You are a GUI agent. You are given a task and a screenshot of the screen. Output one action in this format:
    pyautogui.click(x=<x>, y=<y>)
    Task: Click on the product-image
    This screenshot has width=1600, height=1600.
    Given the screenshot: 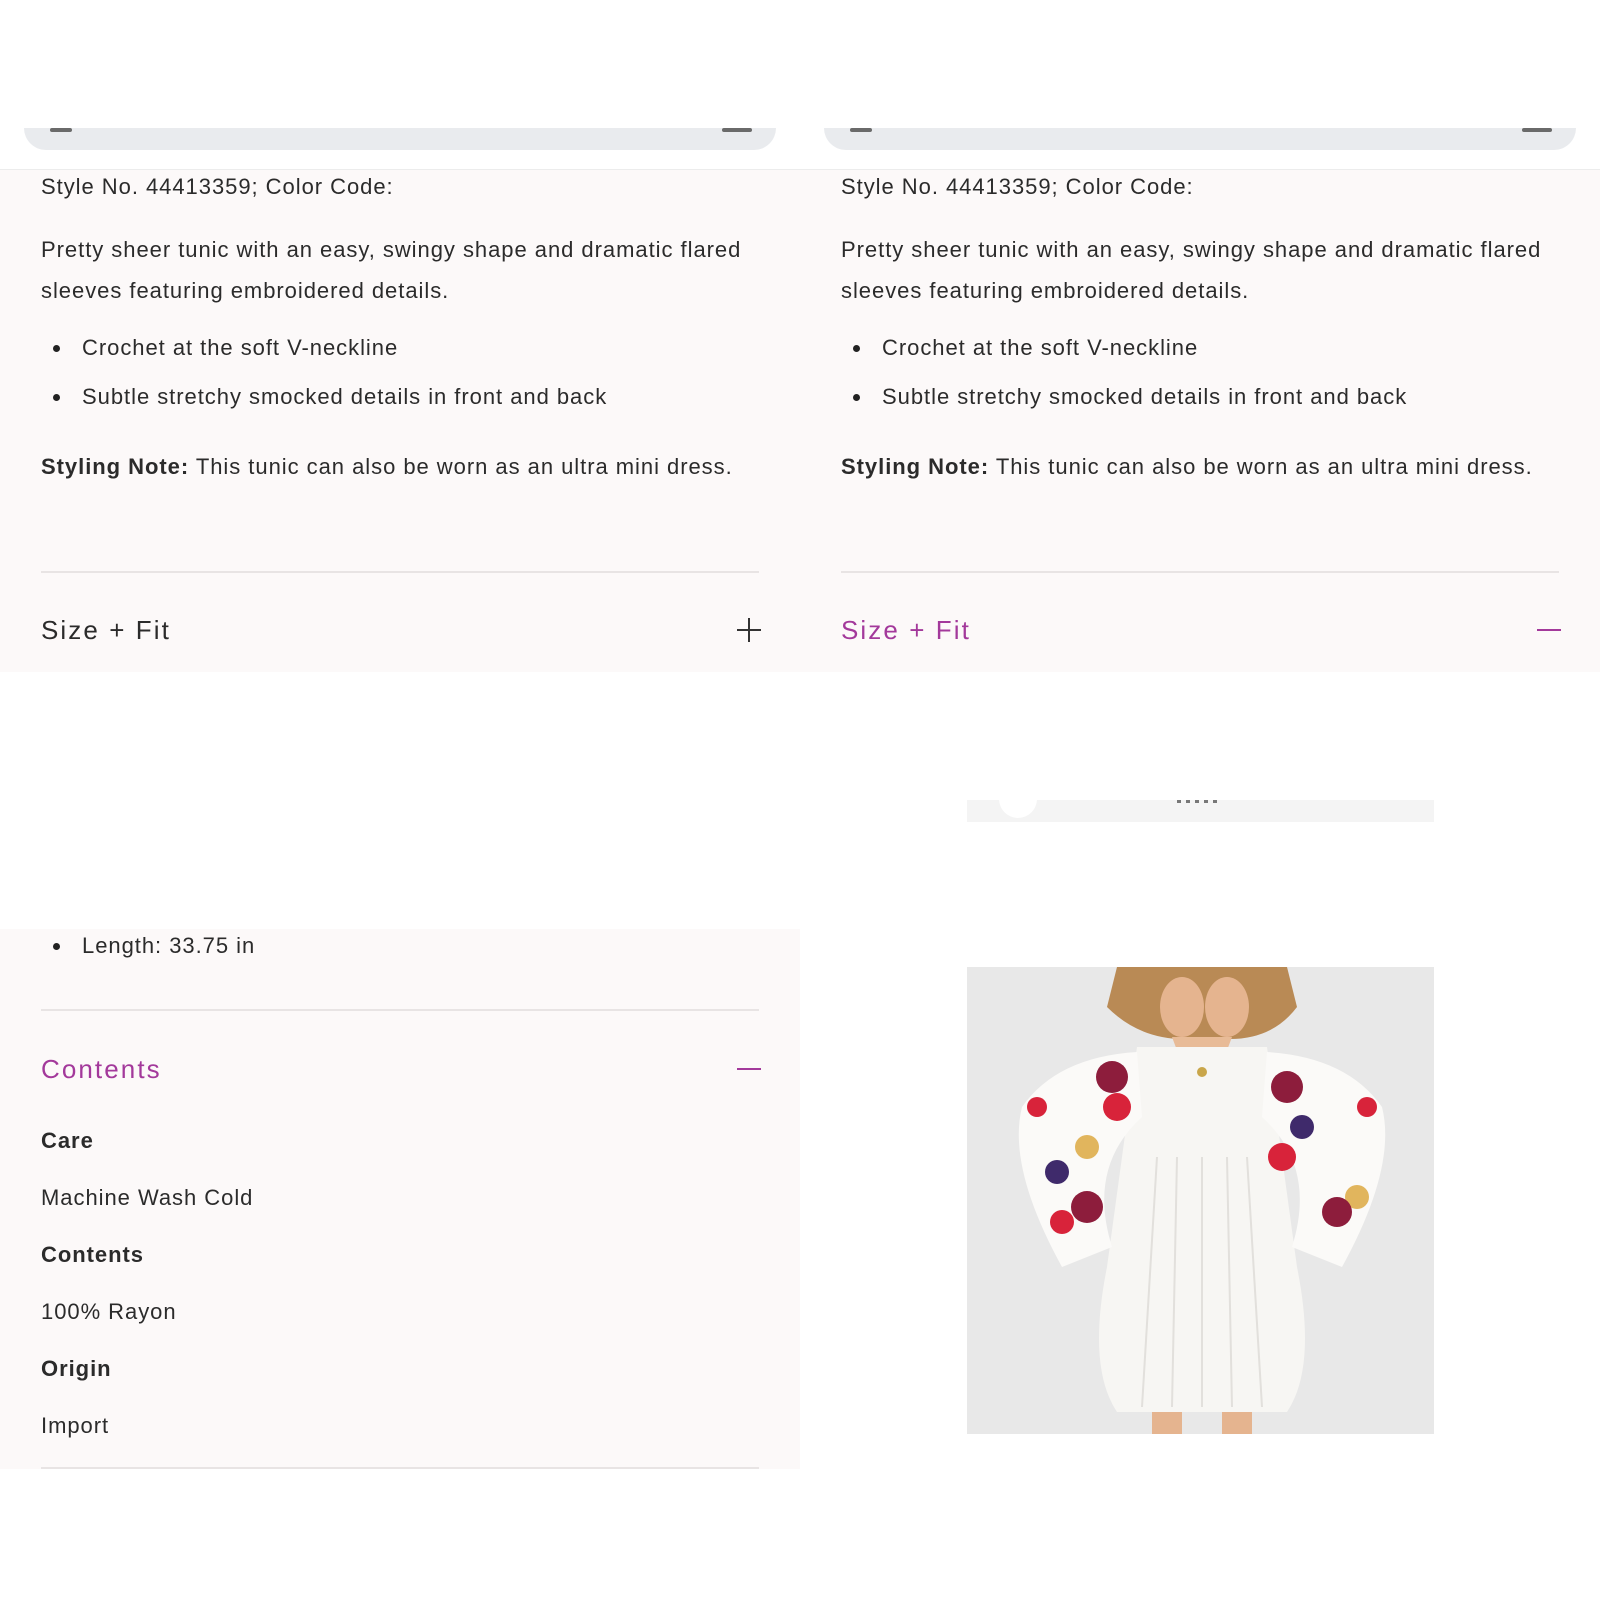 What is the action you would take?
    pyautogui.click(x=1200, y=1200)
    